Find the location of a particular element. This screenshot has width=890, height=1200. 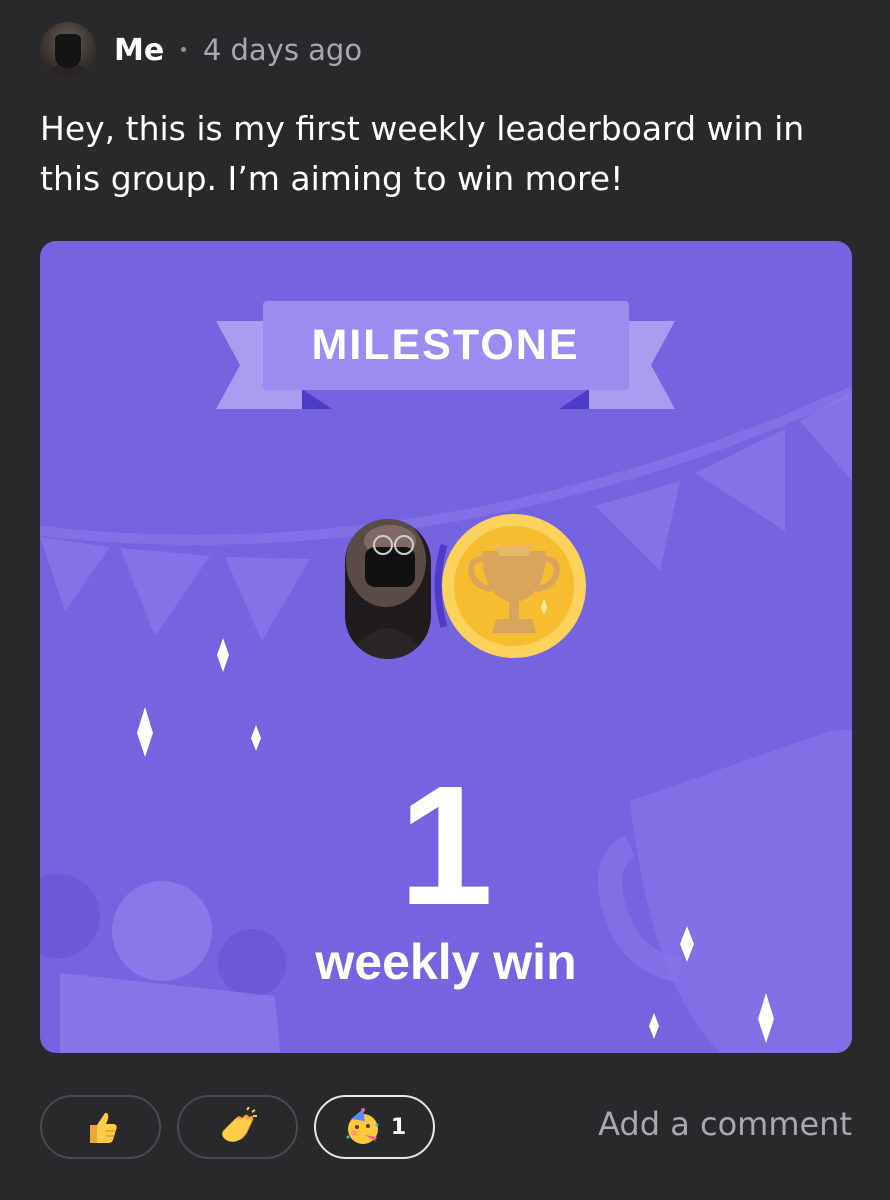

thumbs-up-reaction-button is located at coordinates (100, 1127).